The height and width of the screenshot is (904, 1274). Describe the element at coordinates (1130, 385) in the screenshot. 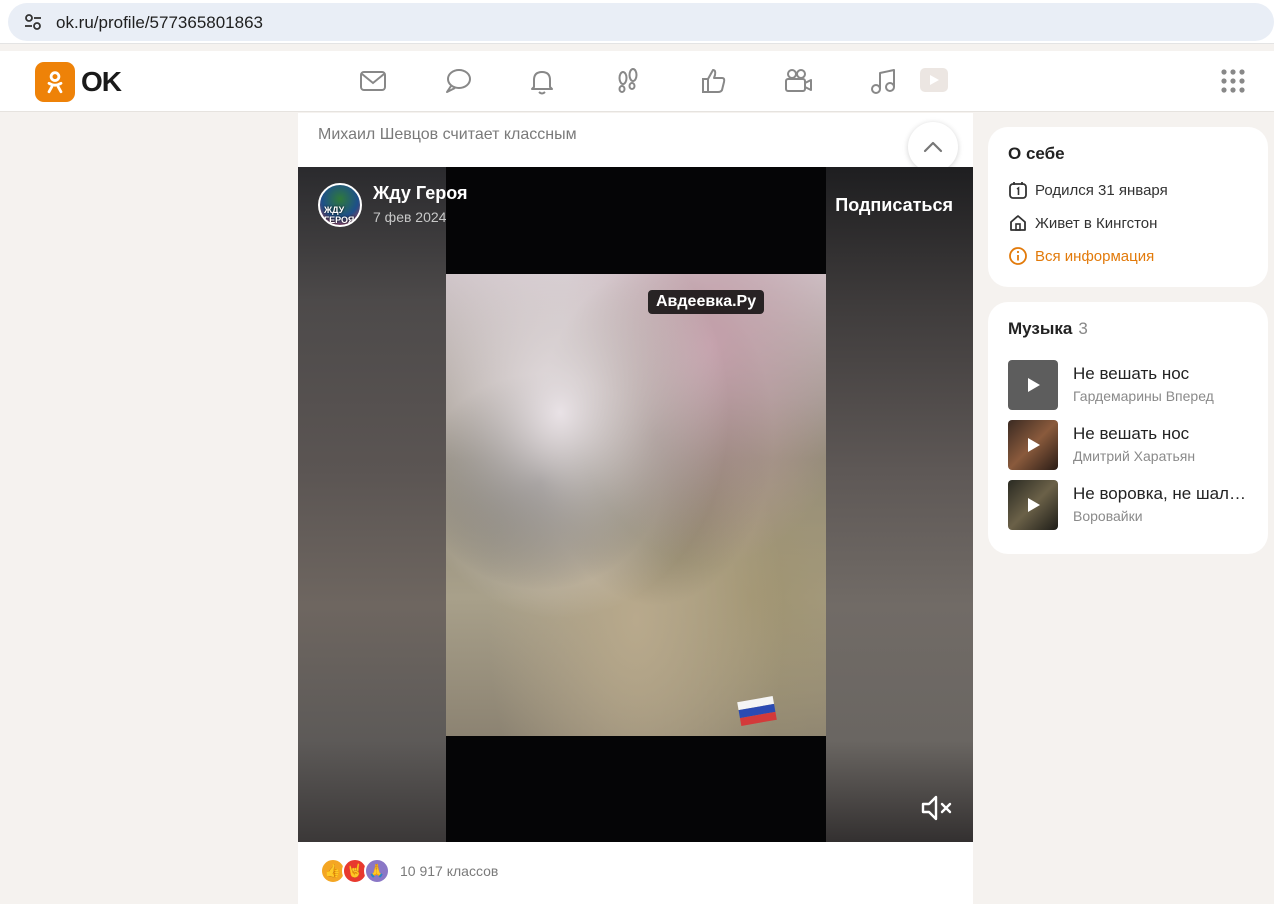

I see `track-item: Не вешать нос Гардемарины Вперед` at that location.